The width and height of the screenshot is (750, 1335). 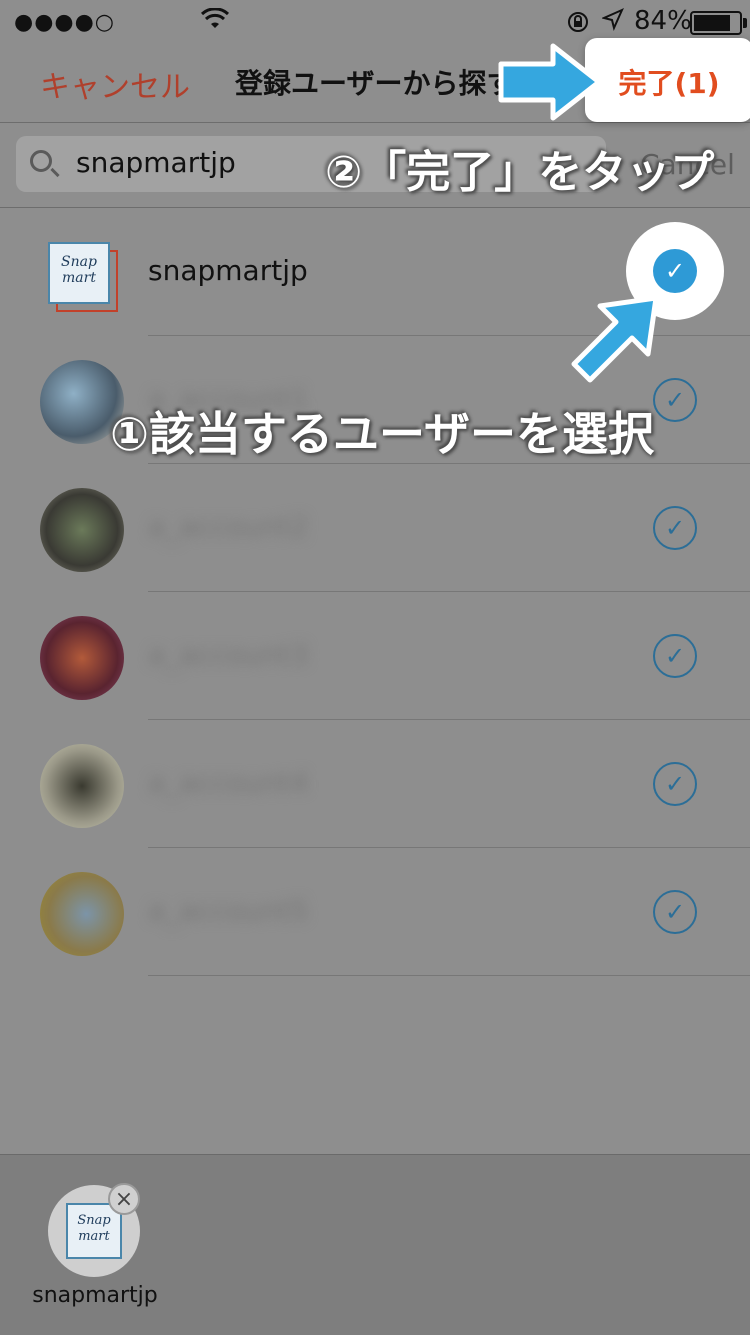 What do you see at coordinates (375, 20) in the screenshot?
I see `status-bar: ●●●●○ 84%` at bounding box center [375, 20].